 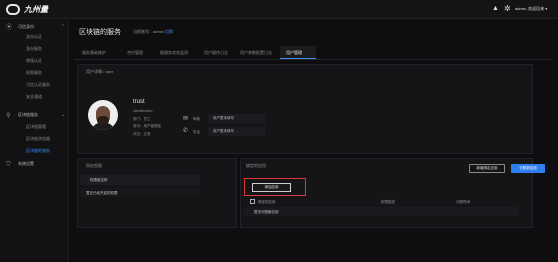 What do you see at coordinates (34, 139) in the screenshot?
I see `sidebar-item: 区块链浏览器` at bounding box center [34, 139].